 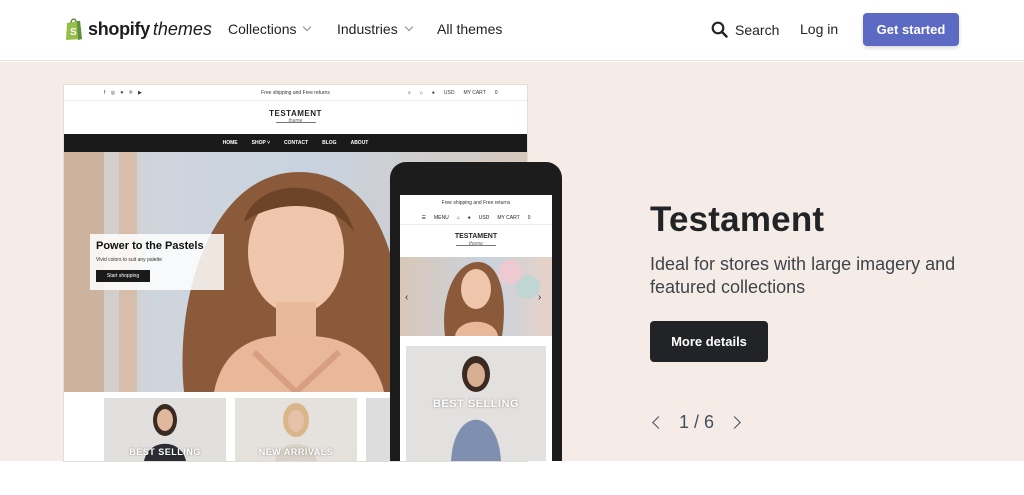 I want to click on phone-menu: MENU, so click(x=441, y=218).